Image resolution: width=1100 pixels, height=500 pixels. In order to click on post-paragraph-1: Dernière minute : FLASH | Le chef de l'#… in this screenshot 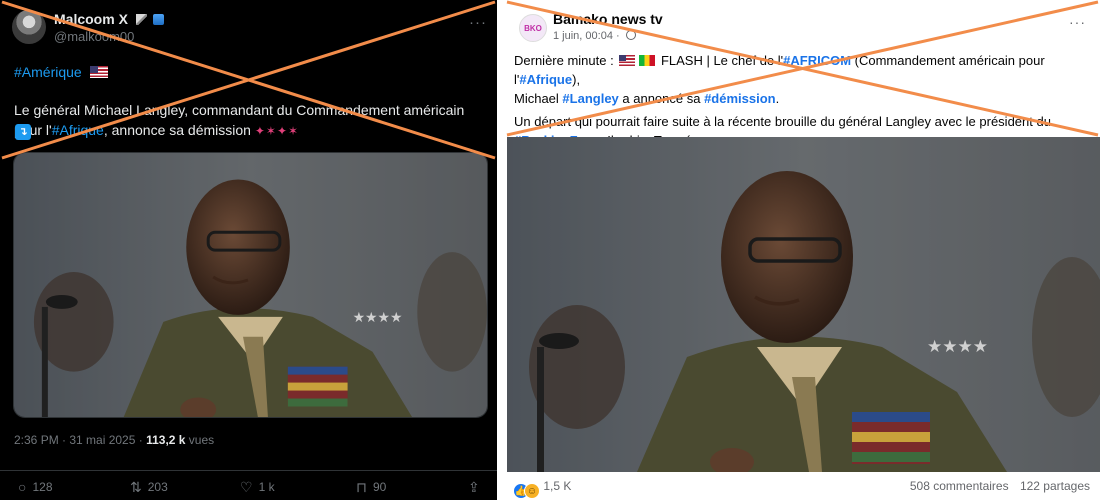, I will do `click(779, 79)`.